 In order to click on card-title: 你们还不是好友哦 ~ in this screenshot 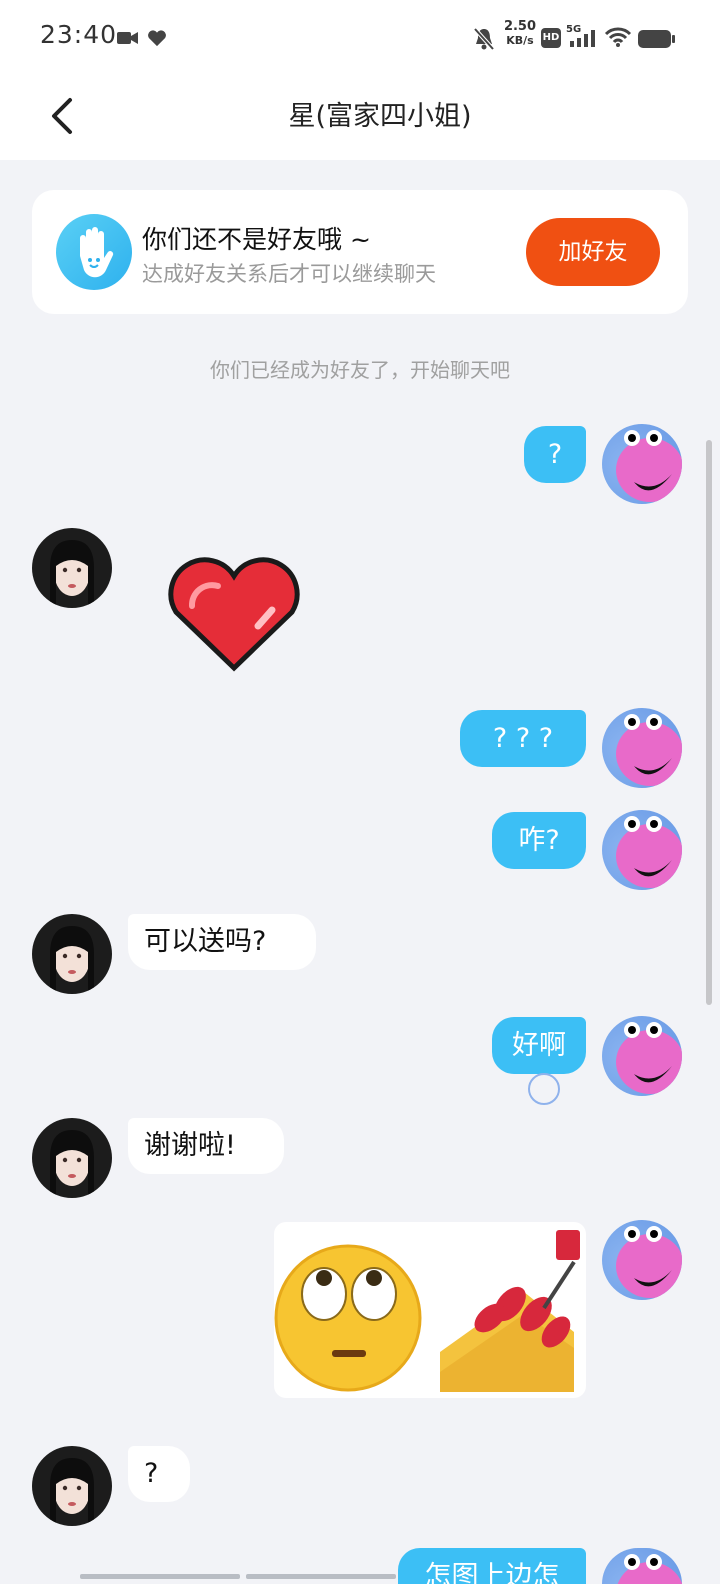, I will do `click(256, 239)`.